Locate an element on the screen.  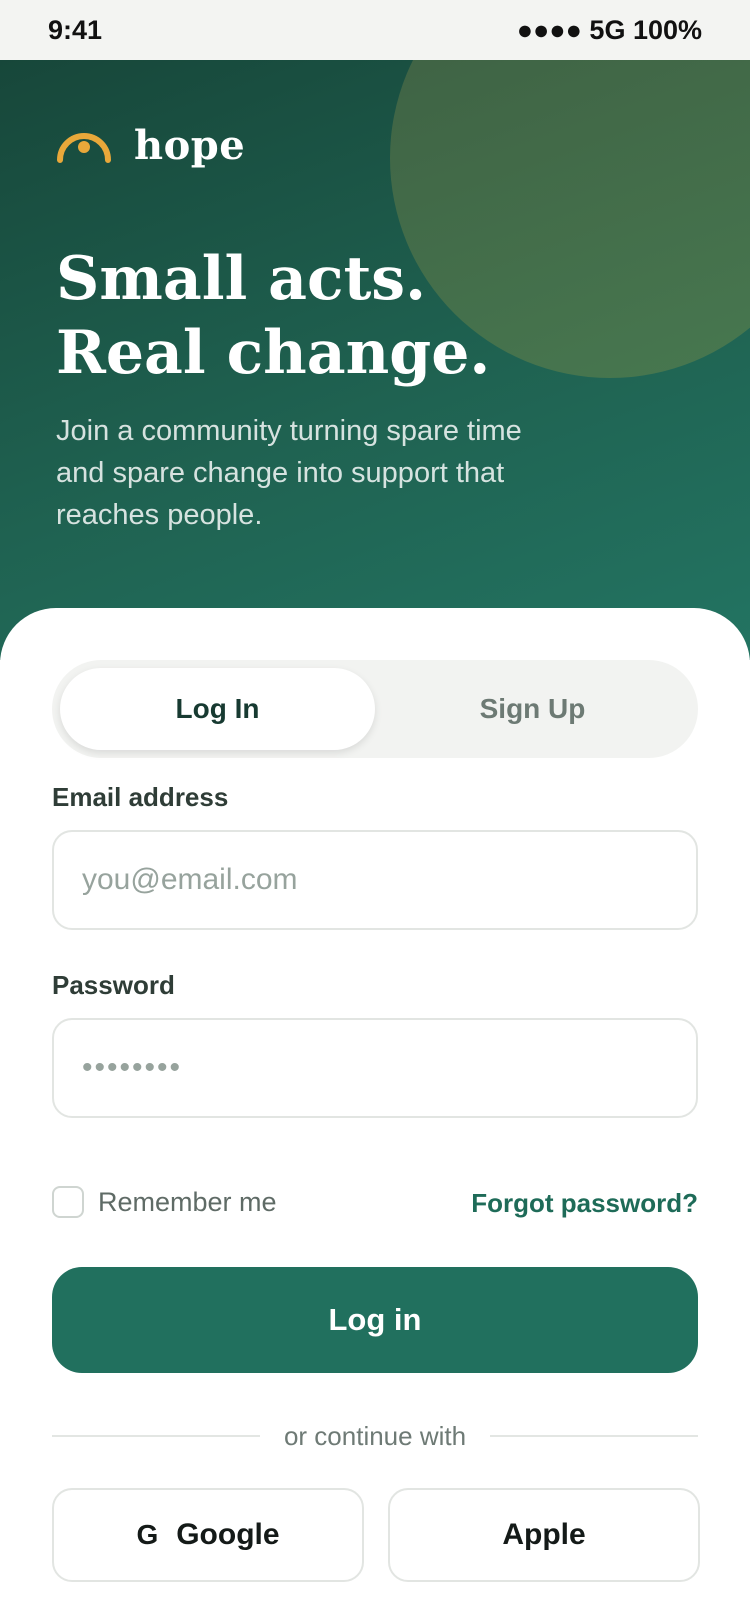
brand: hope is located at coordinates (150, 145).